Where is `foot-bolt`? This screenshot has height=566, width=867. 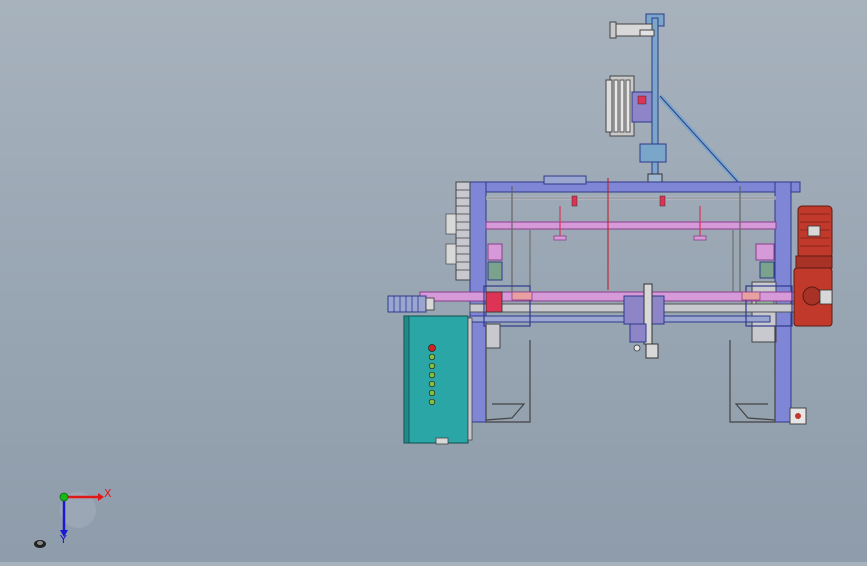
foot-bolt is located at coordinates (798, 416).